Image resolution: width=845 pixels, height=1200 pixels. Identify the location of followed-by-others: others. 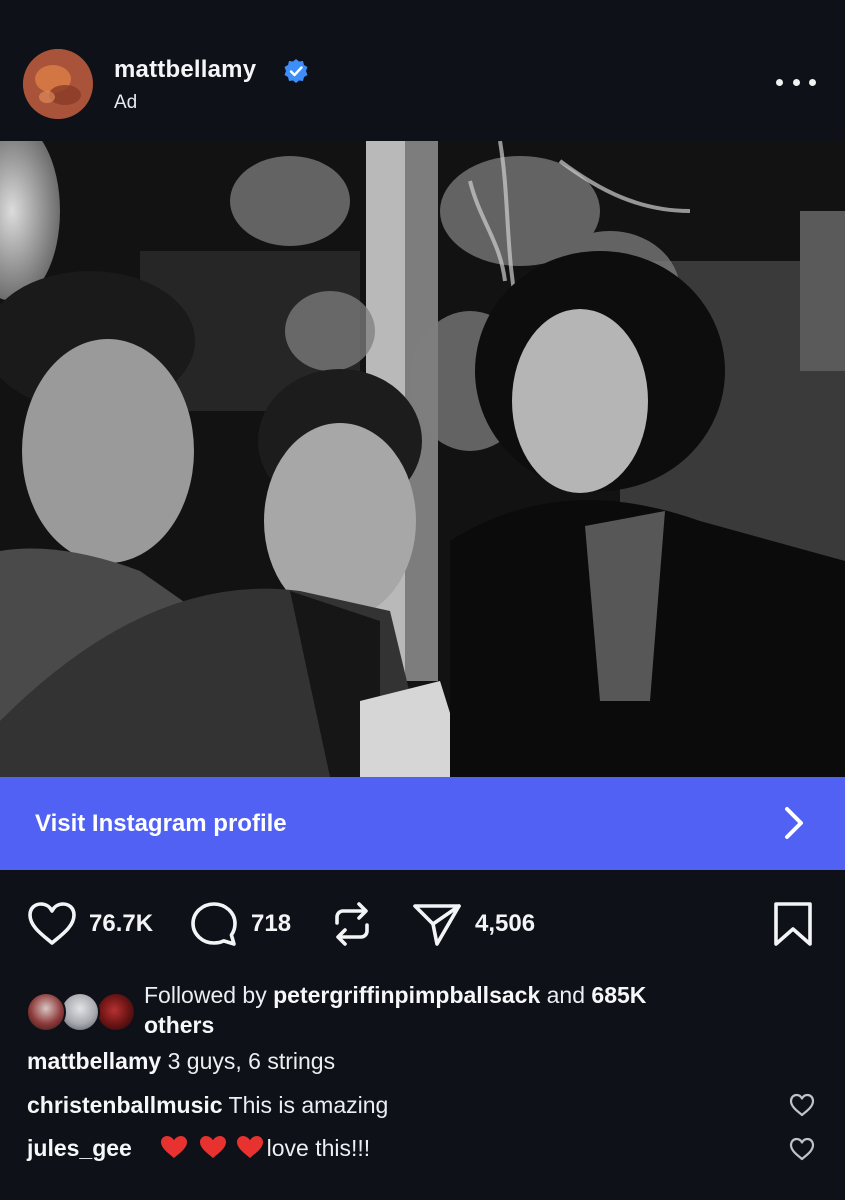
(179, 1025).